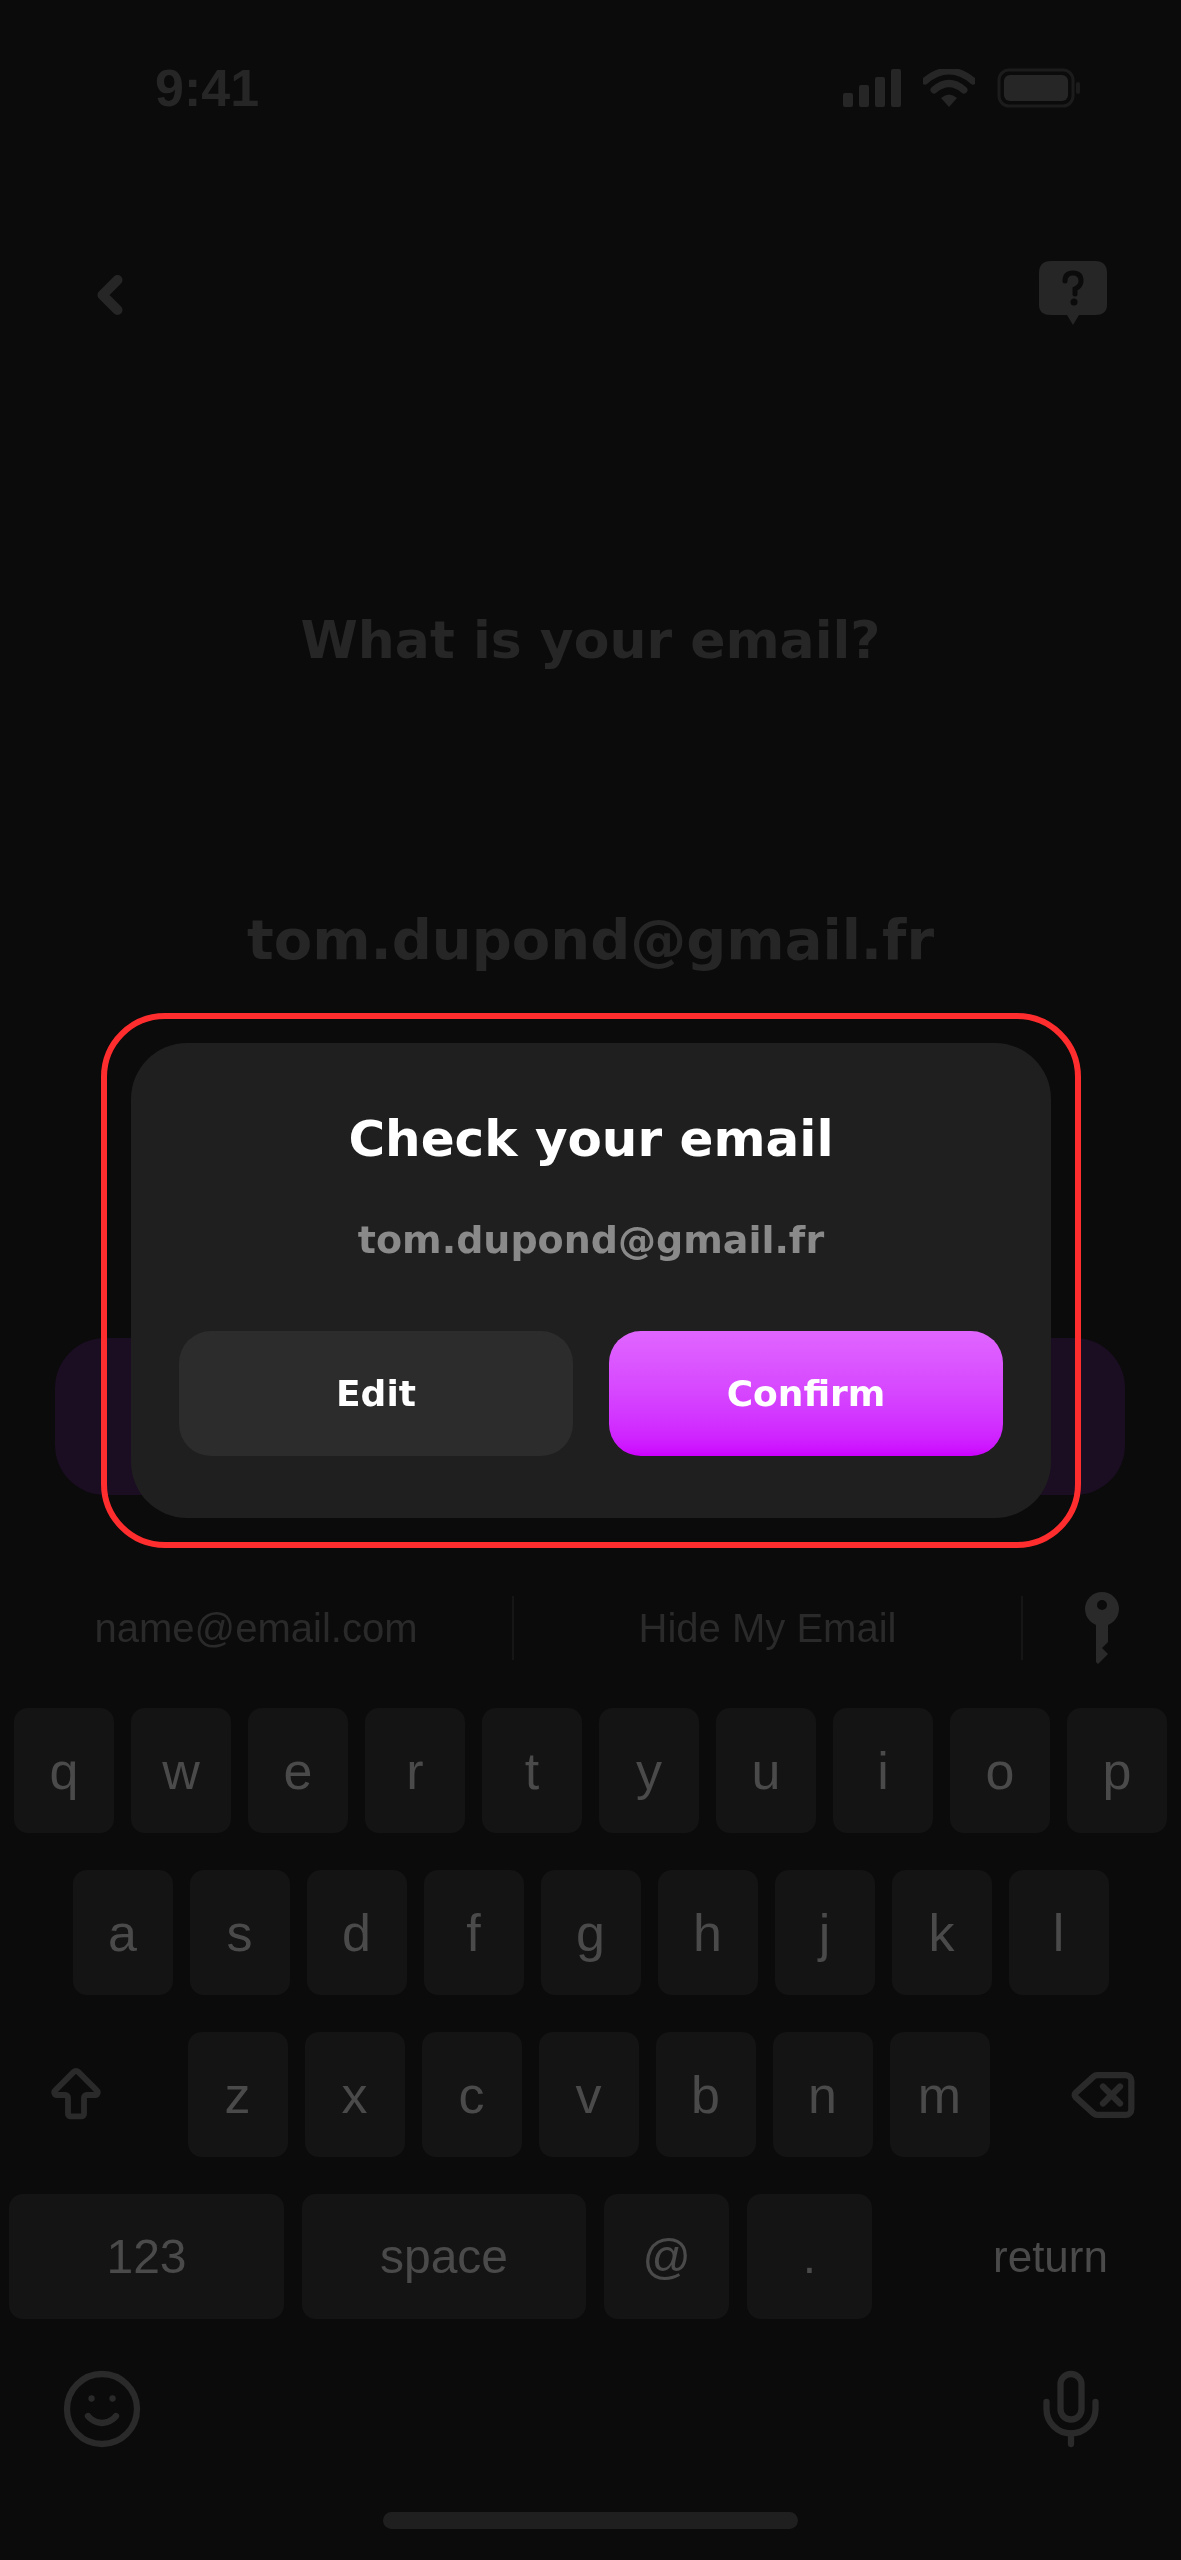 The image size is (1181, 2560). I want to click on edit-button: Edit, so click(376, 1393).